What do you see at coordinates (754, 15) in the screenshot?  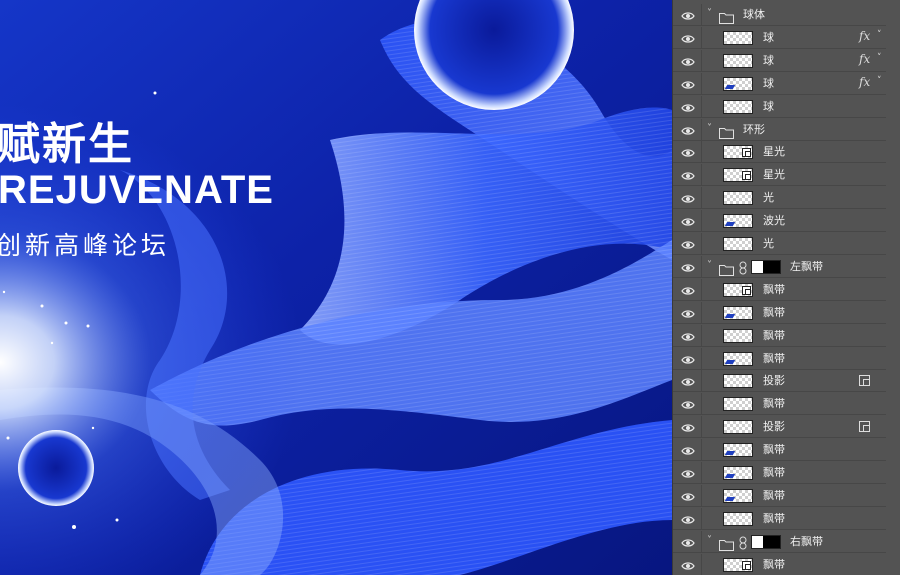 I see `layer-name: 球体` at bounding box center [754, 15].